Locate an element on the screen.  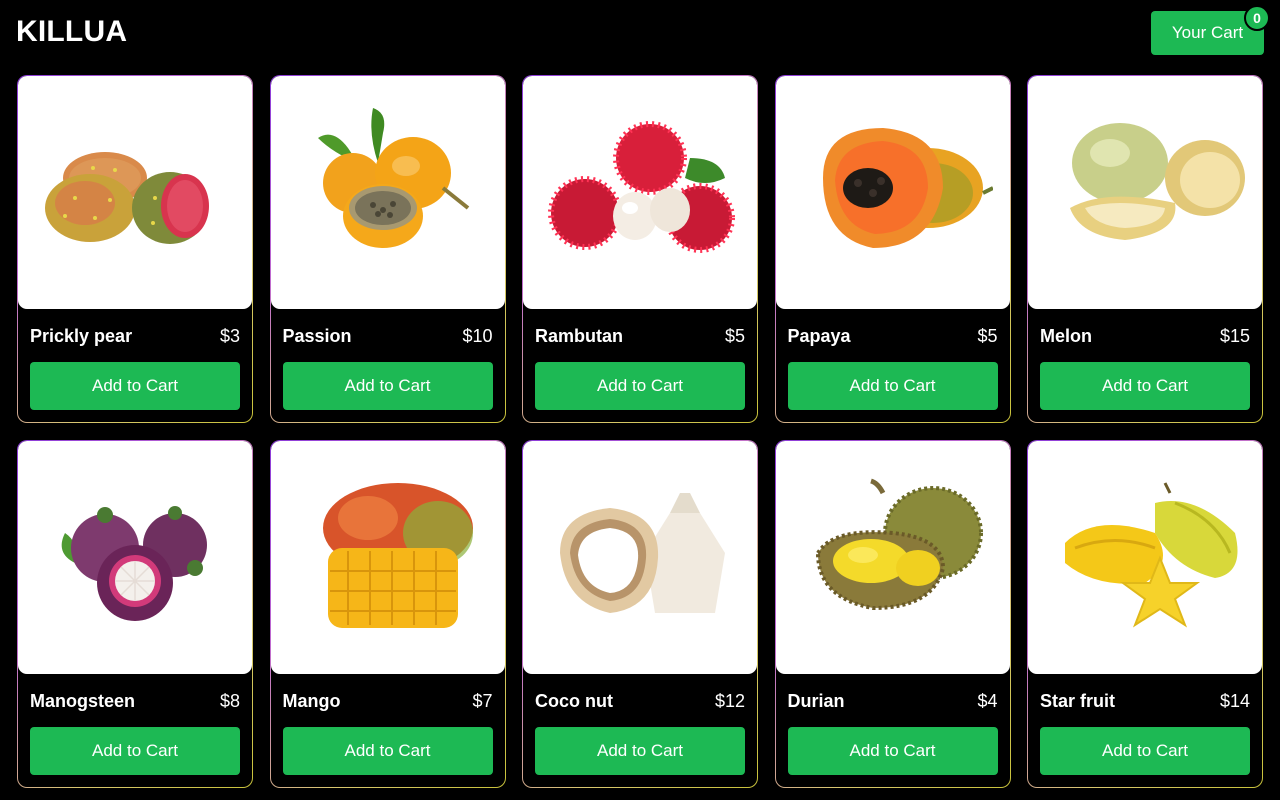
papaya-image is located at coordinates (892, 192).